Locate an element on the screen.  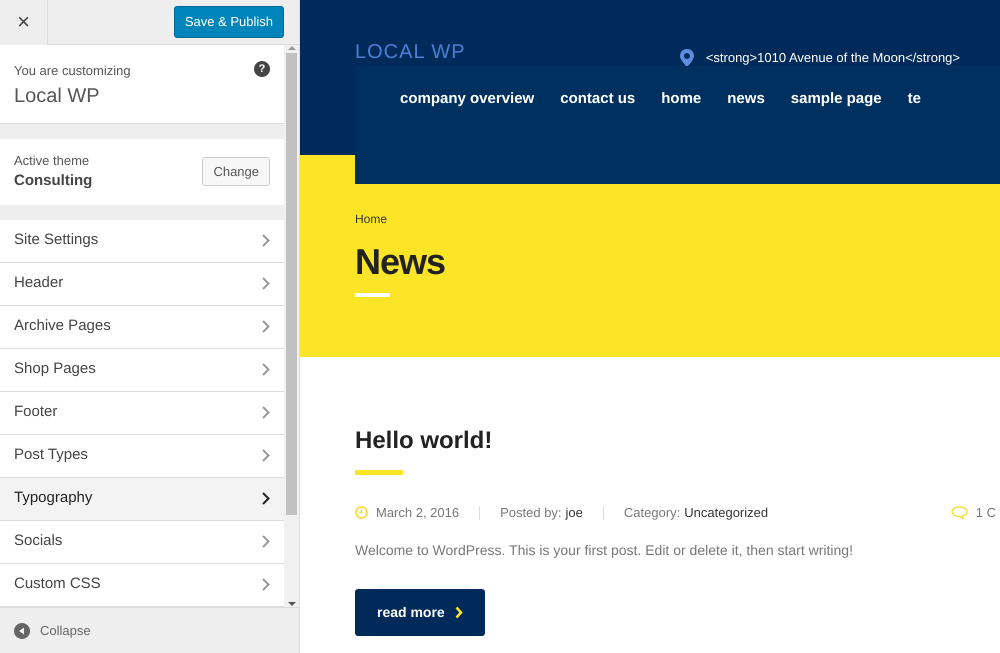
collapse-label: Collapse is located at coordinates (65, 631).